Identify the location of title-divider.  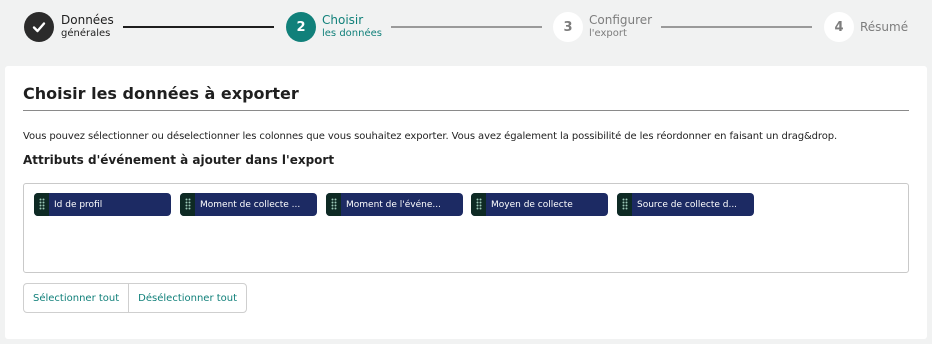
(466, 110).